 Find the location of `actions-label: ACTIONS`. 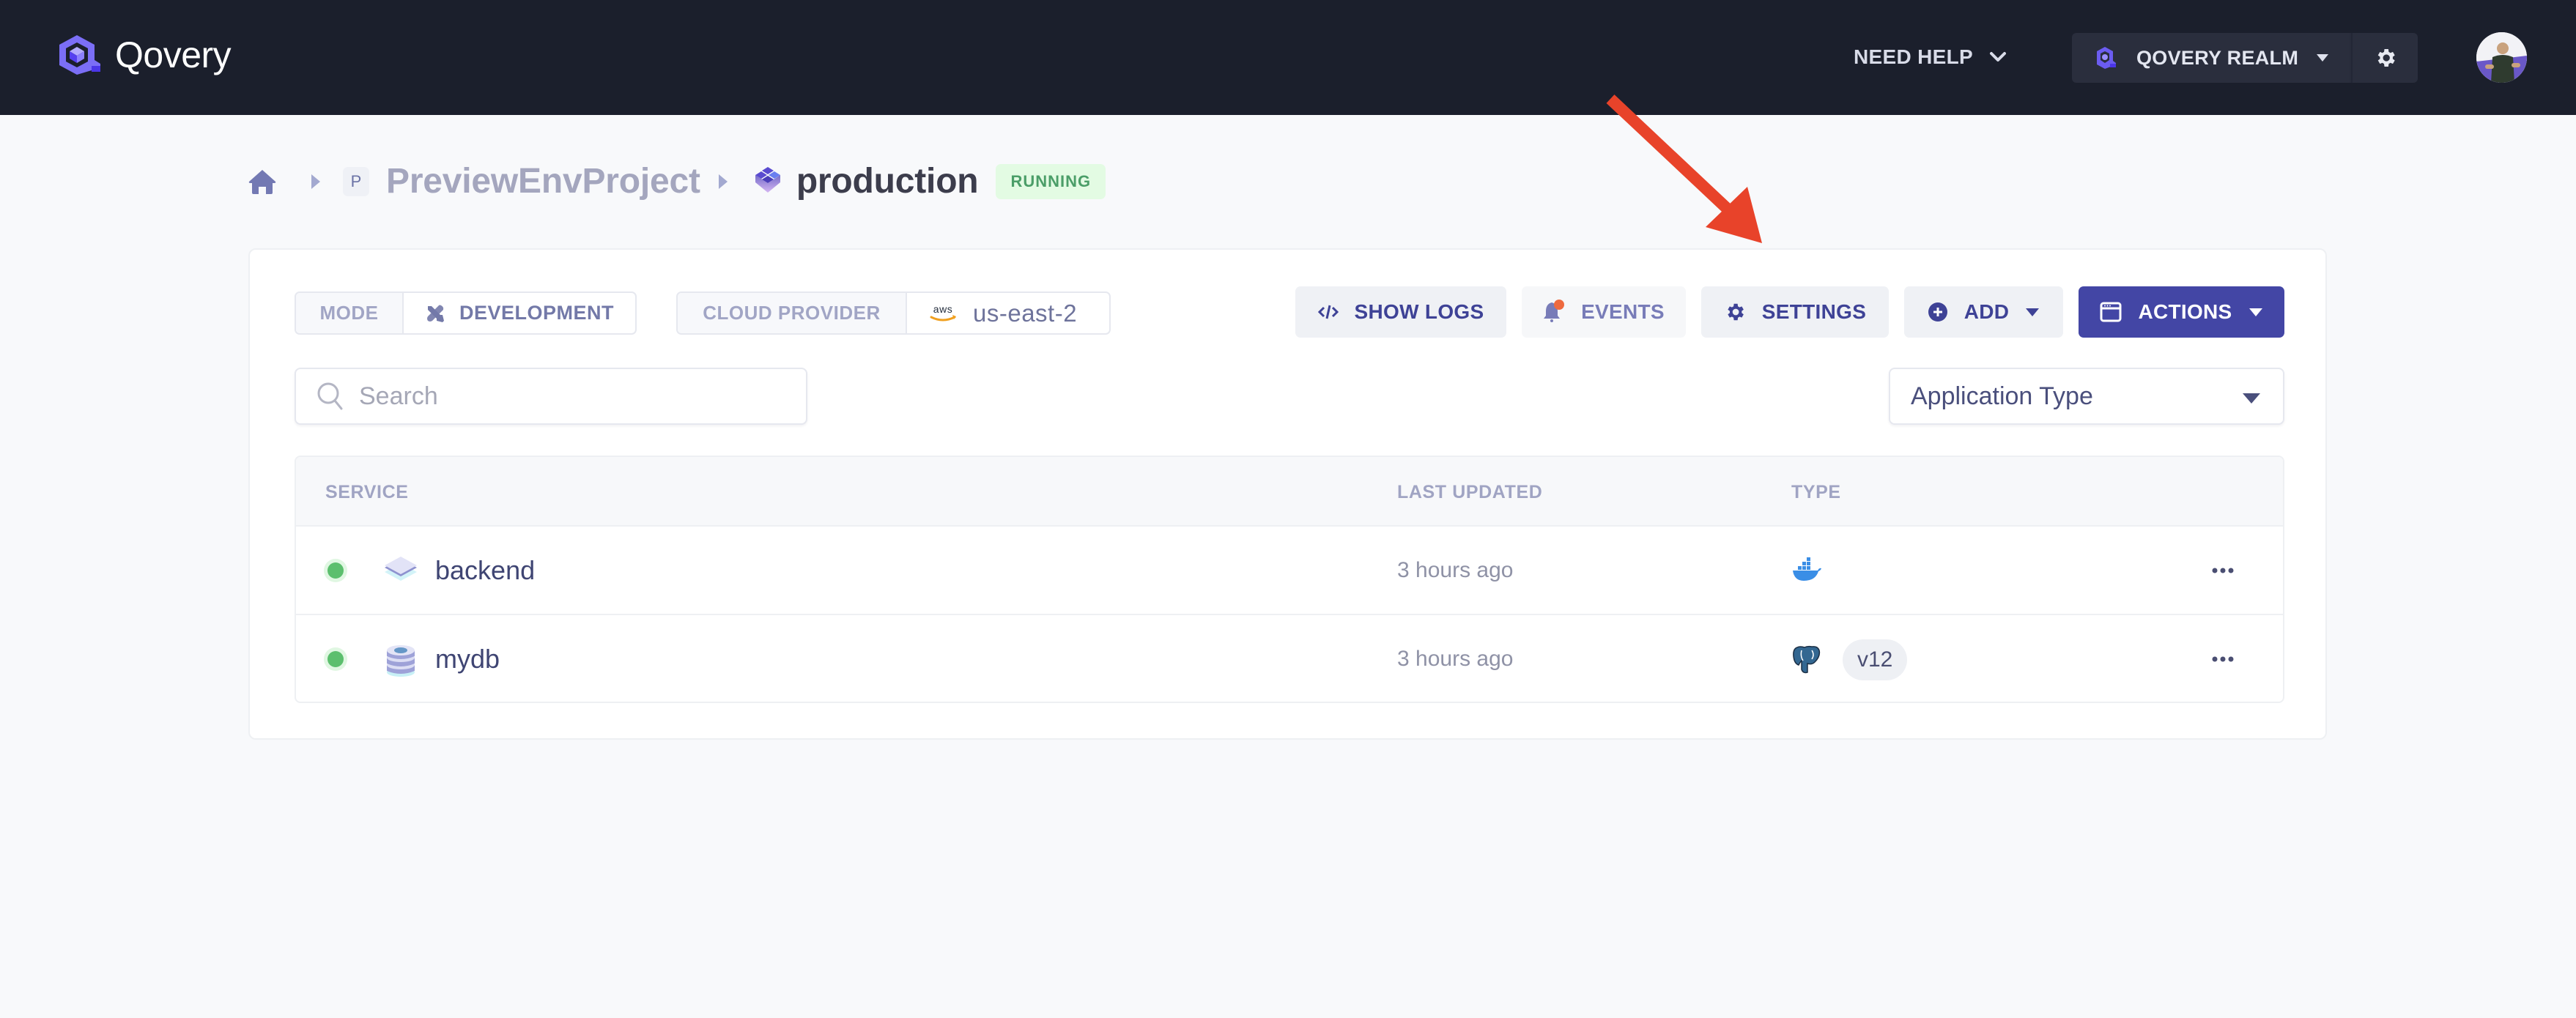

actions-label: ACTIONS is located at coordinates (2185, 311).